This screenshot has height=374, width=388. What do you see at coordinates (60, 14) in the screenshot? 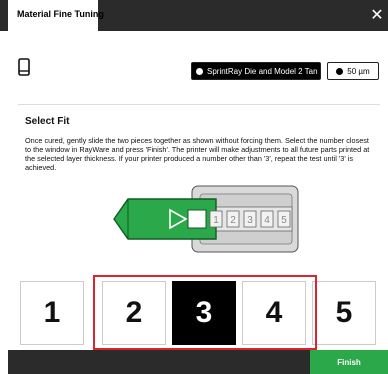
I see `tab-label: Material Fine Tuning` at bounding box center [60, 14].